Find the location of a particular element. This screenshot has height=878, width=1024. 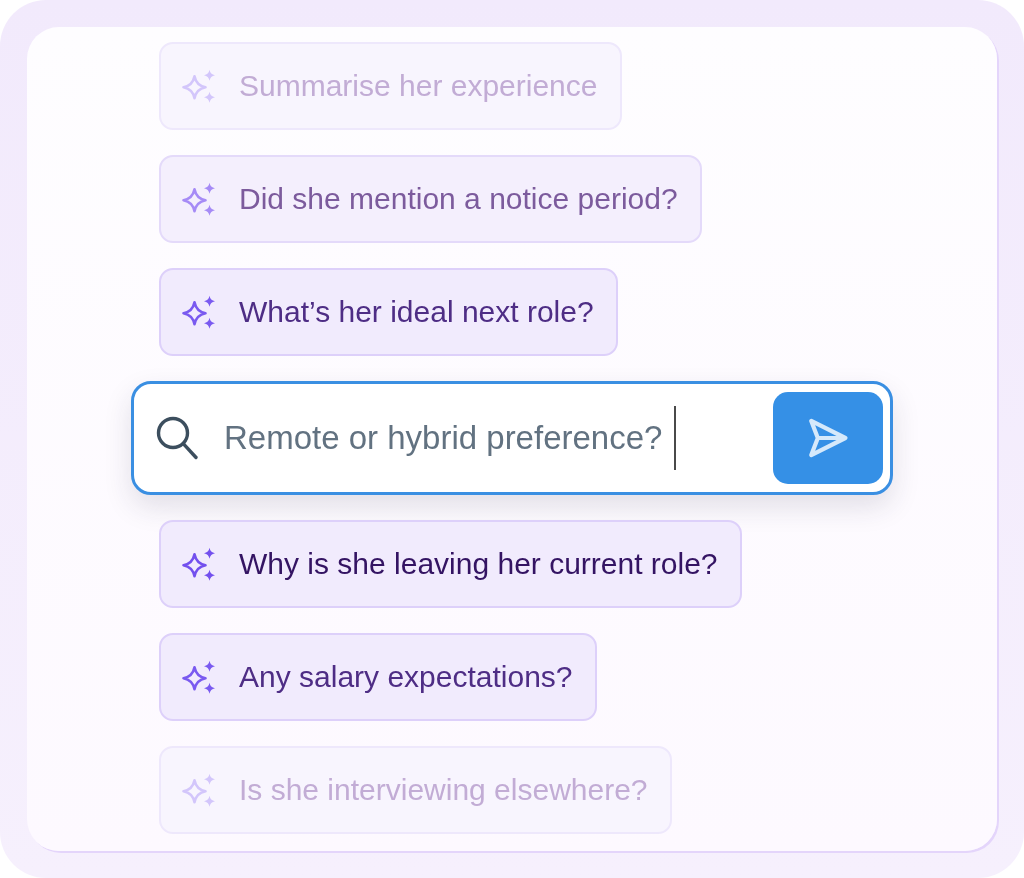

suggestion-chip: Did she mention a notice period? is located at coordinates (430, 199).